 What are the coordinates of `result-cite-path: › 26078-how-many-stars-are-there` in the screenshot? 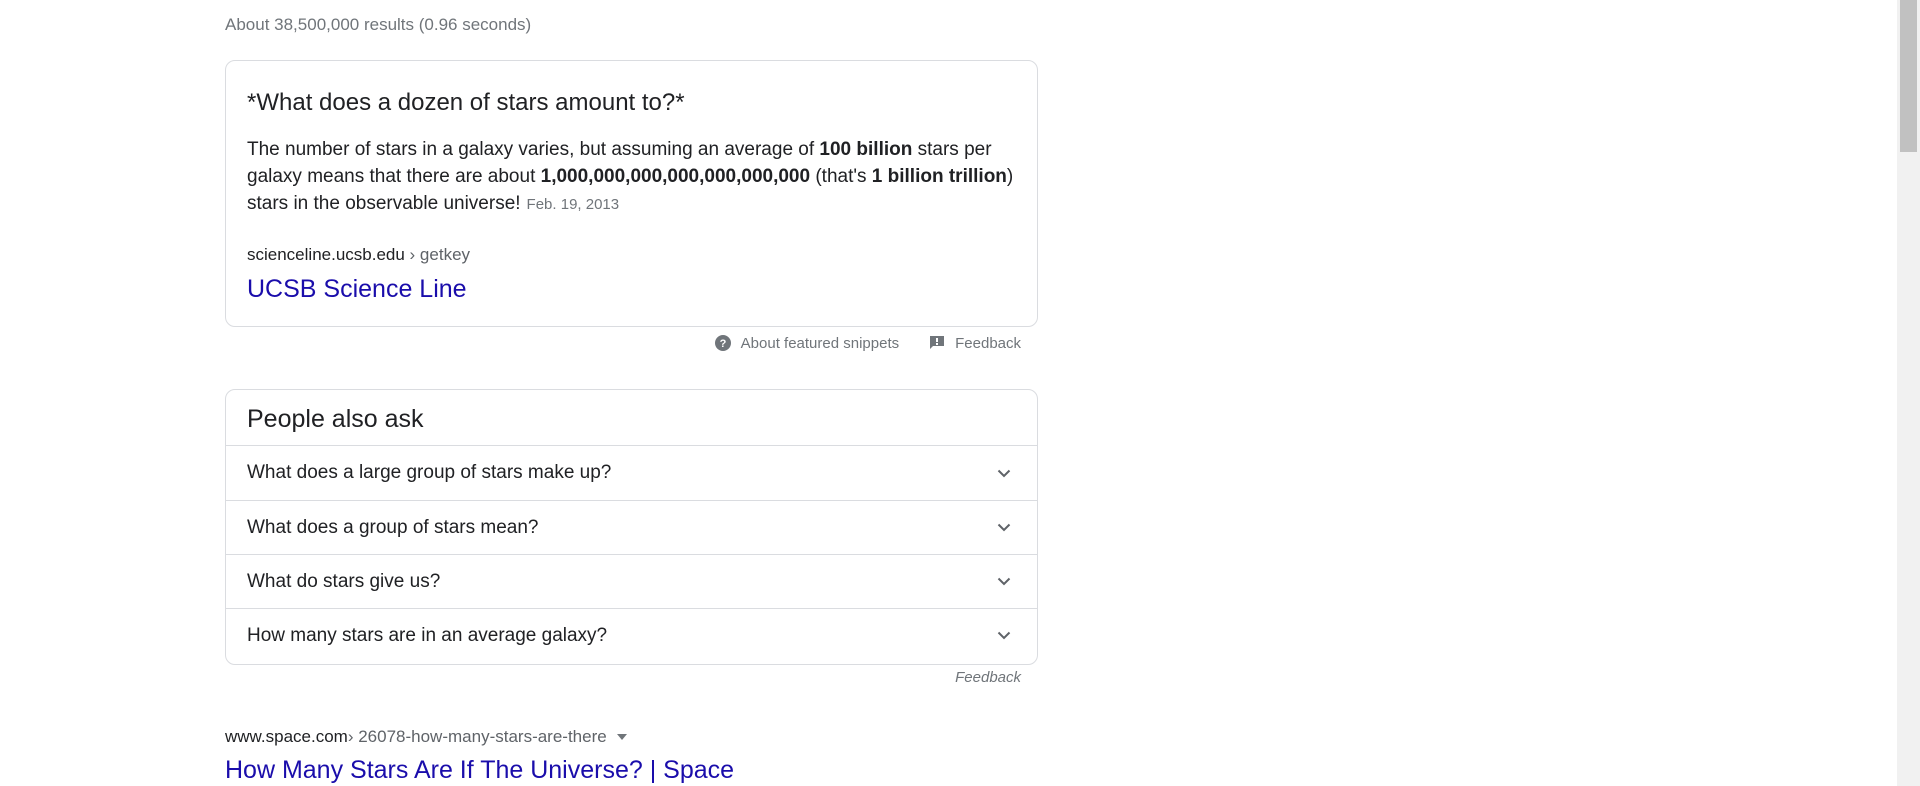 It's located at (477, 736).